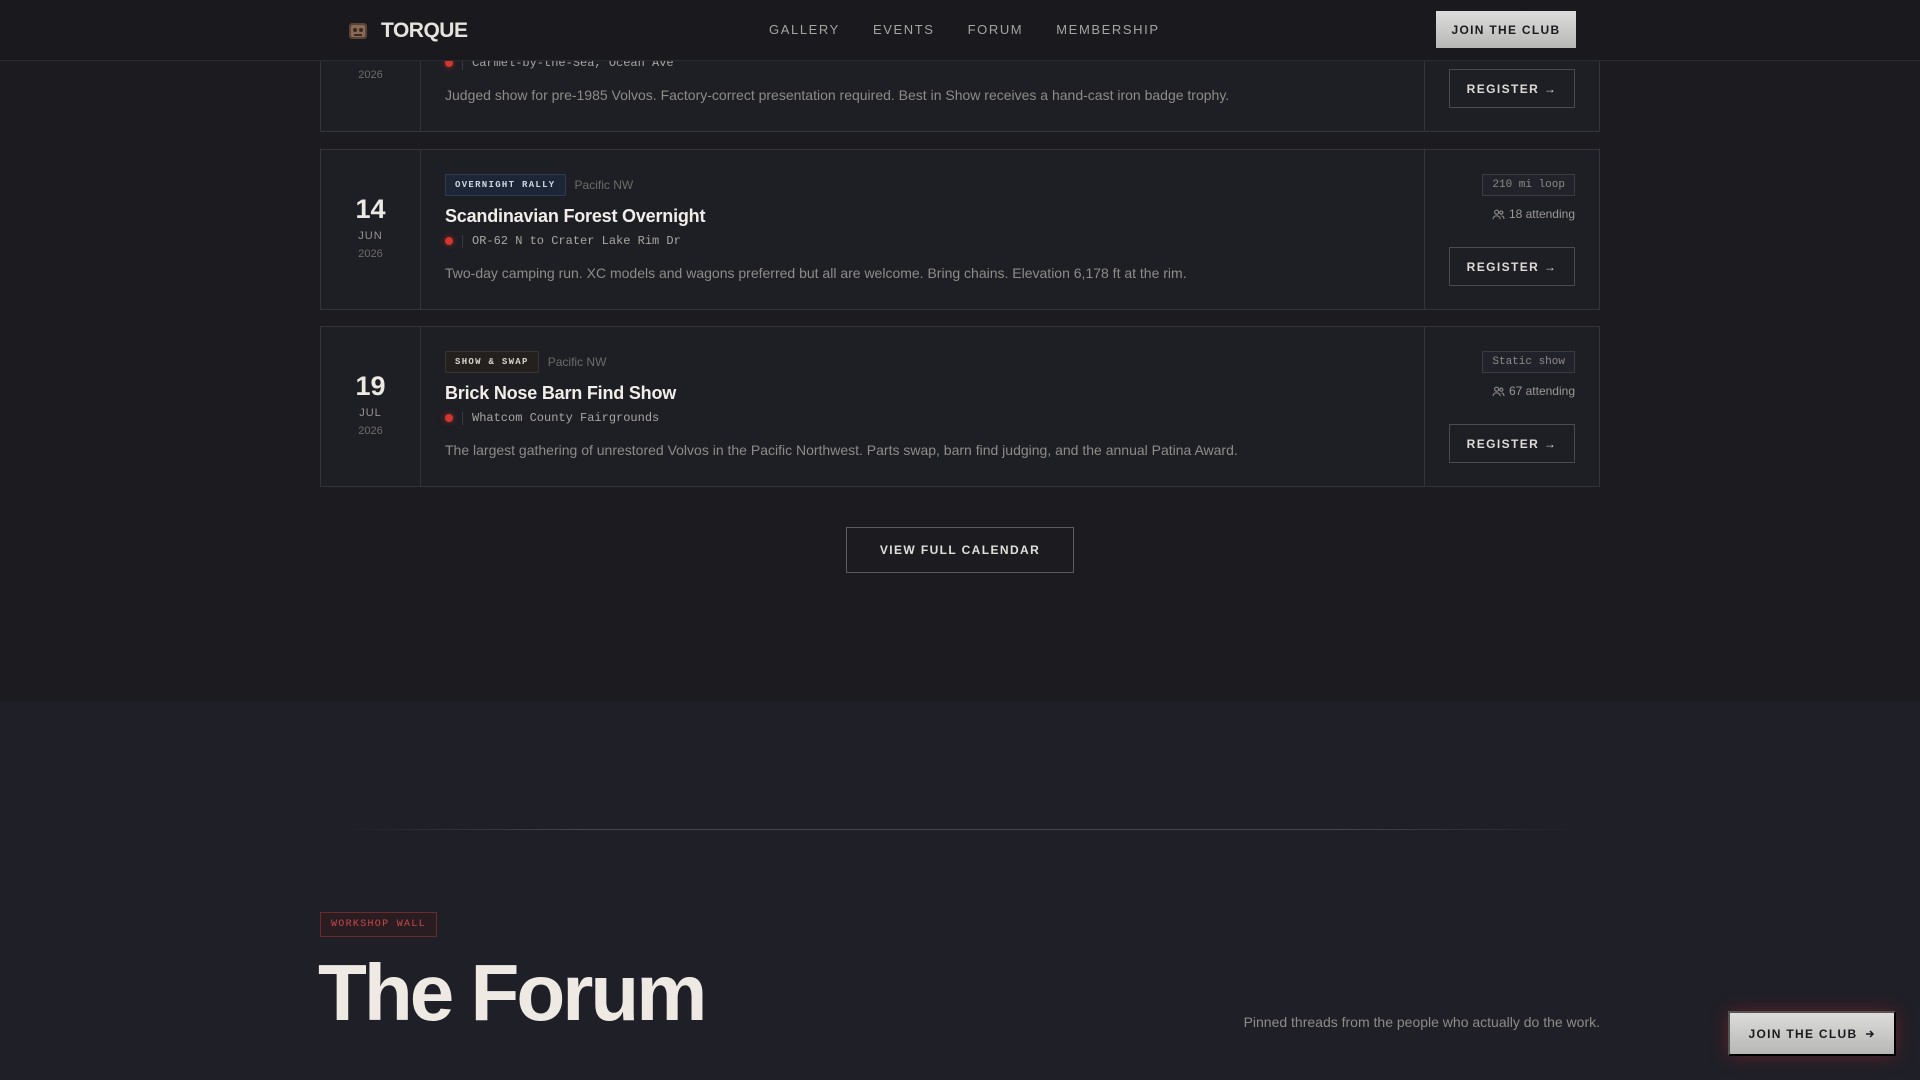  I want to click on nav-item-membership: MEMBERSHIP, so click(1107, 29).